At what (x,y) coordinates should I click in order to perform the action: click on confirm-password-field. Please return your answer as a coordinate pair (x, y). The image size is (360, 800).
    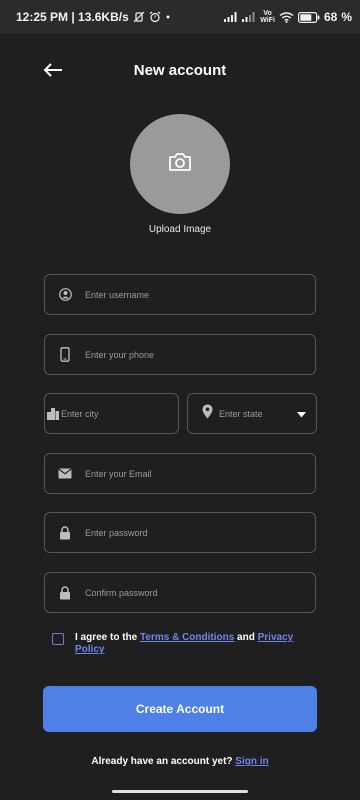
    Looking at the image, I should click on (180, 592).